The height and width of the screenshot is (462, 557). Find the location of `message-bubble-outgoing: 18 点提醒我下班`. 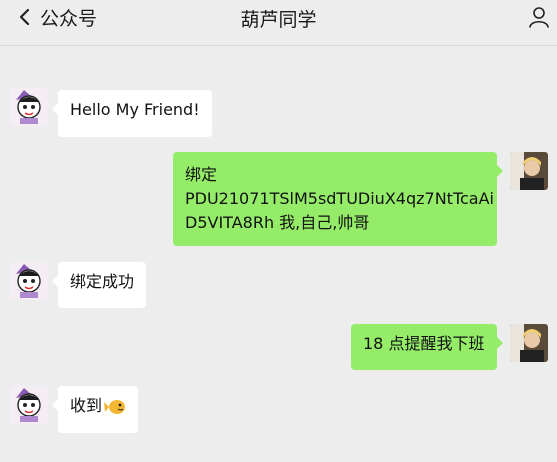

message-bubble-outgoing: 18 点提醒我下班 is located at coordinates (427, 347).